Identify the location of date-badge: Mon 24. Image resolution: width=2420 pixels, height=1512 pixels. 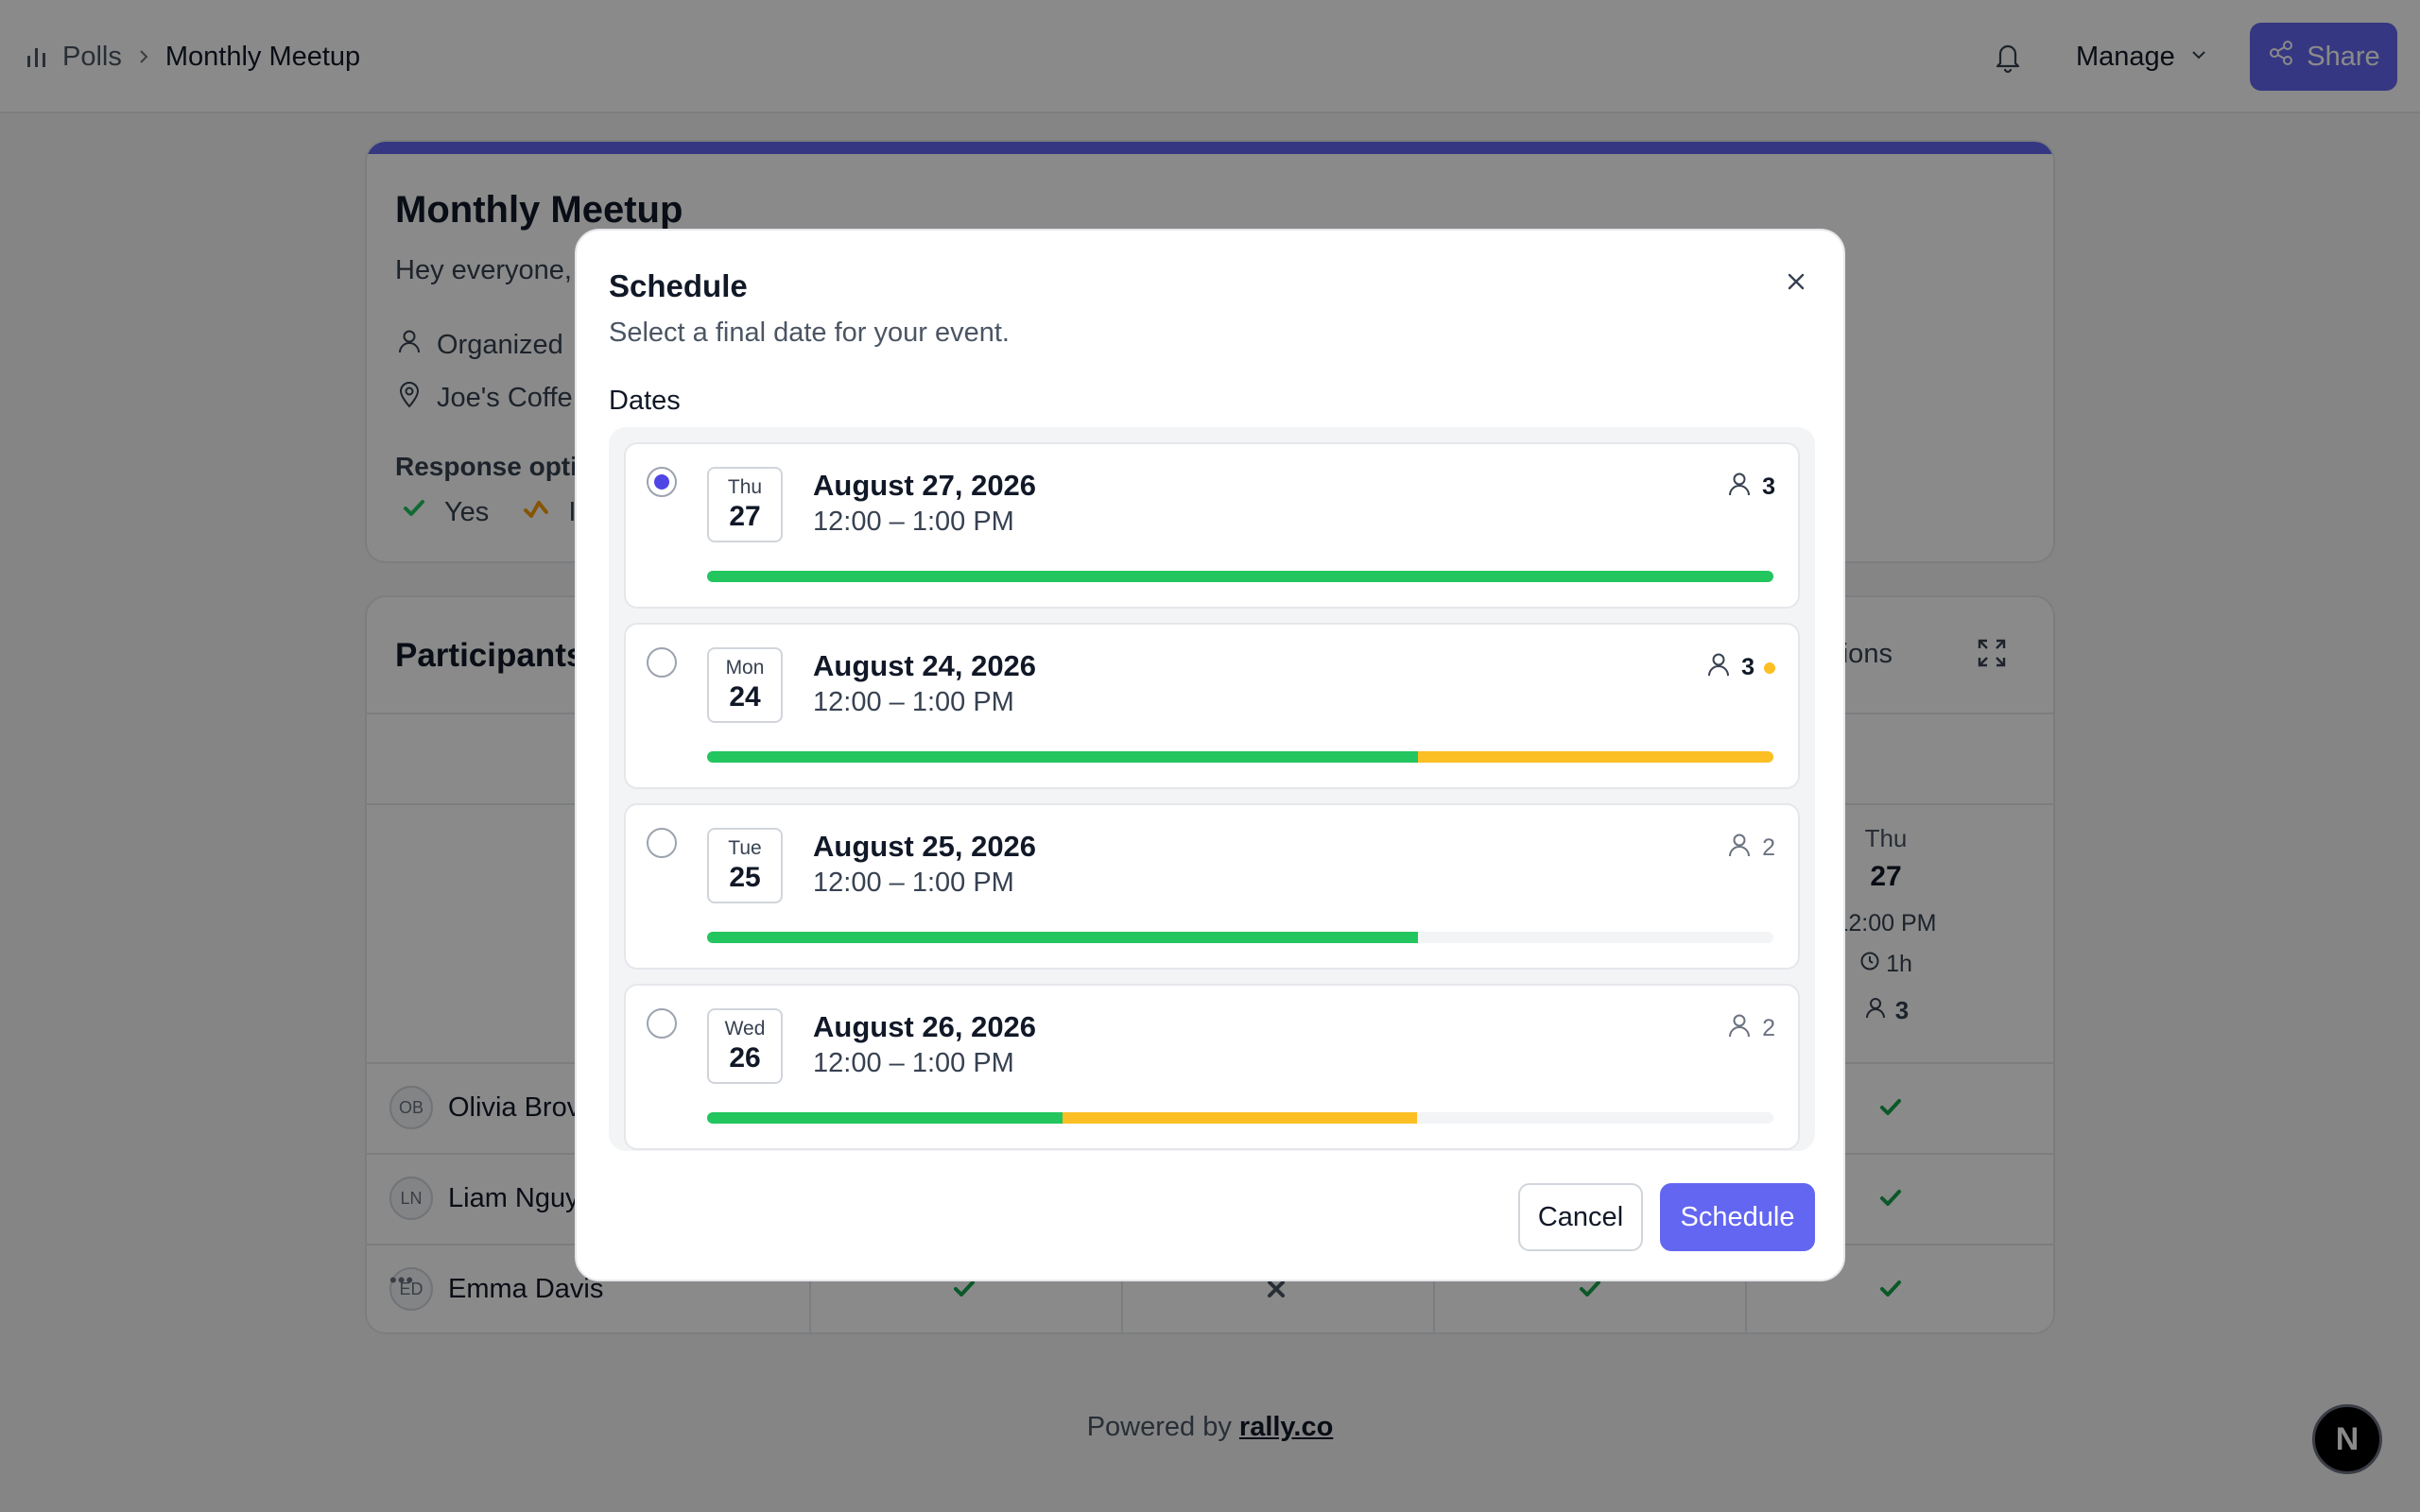
(745, 685).